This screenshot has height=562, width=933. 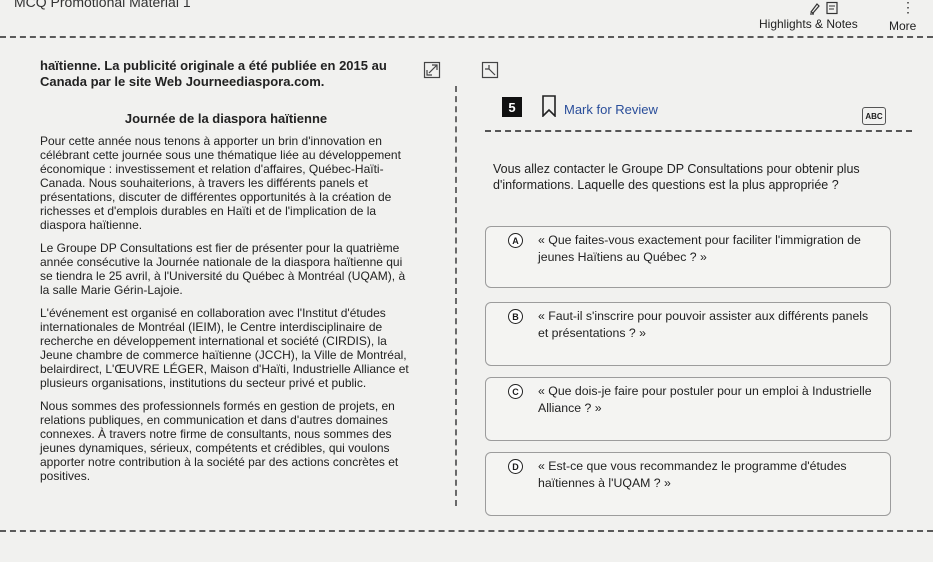 What do you see at coordinates (515, 316) in the screenshot?
I see `option-letter: B` at bounding box center [515, 316].